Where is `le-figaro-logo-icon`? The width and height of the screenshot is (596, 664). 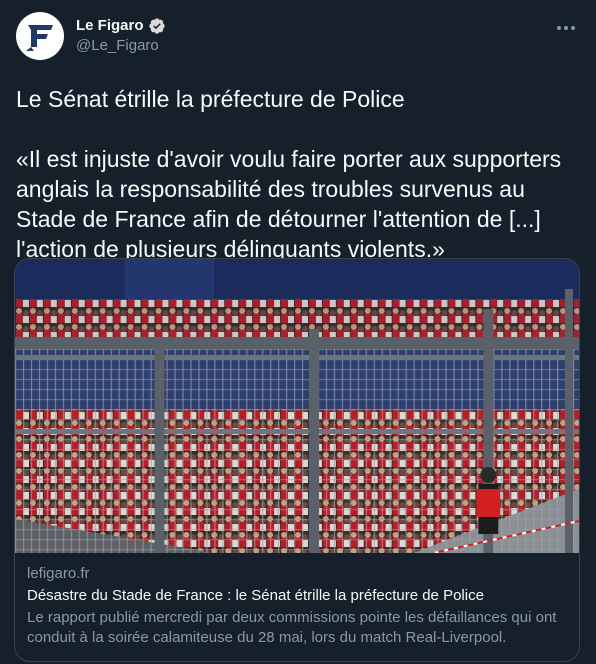 le-figaro-logo-icon is located at coordinates (39, 38).